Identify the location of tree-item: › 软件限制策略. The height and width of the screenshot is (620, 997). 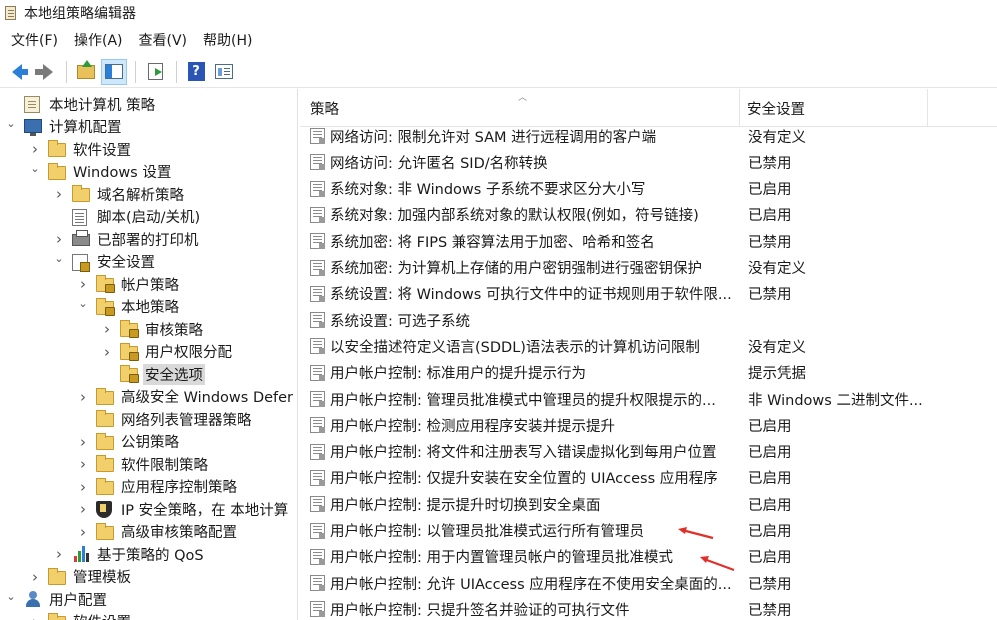
(143, 464).